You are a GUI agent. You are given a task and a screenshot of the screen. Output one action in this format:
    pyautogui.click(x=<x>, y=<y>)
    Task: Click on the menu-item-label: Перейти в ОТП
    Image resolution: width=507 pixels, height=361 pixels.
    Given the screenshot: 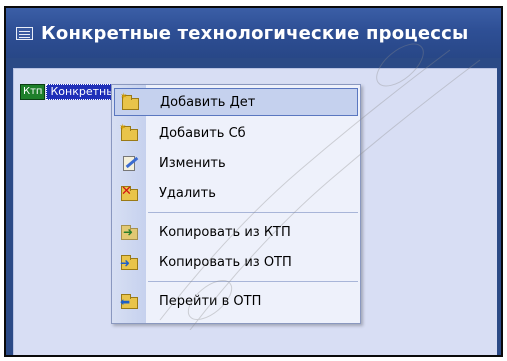 What is the action you would take?
    pyautogui.click(x=210, y=301)
    